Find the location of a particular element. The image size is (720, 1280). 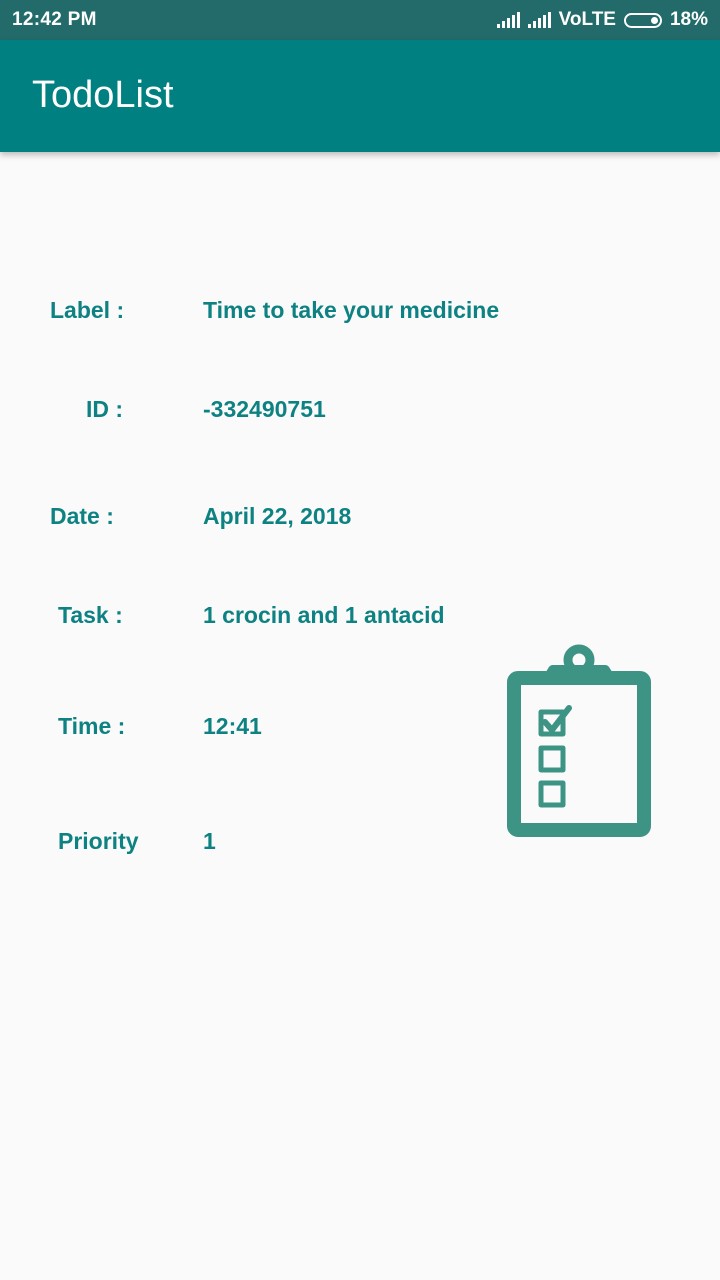

label-field-name: Label : is located at coordinates (87, 310).